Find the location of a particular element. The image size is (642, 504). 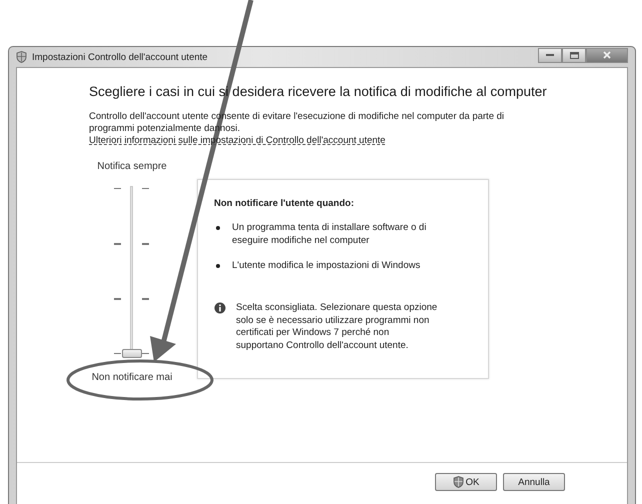

bullet-text: L'utente modifica le impostazioni di Windows is located at coordinates (326, 265).